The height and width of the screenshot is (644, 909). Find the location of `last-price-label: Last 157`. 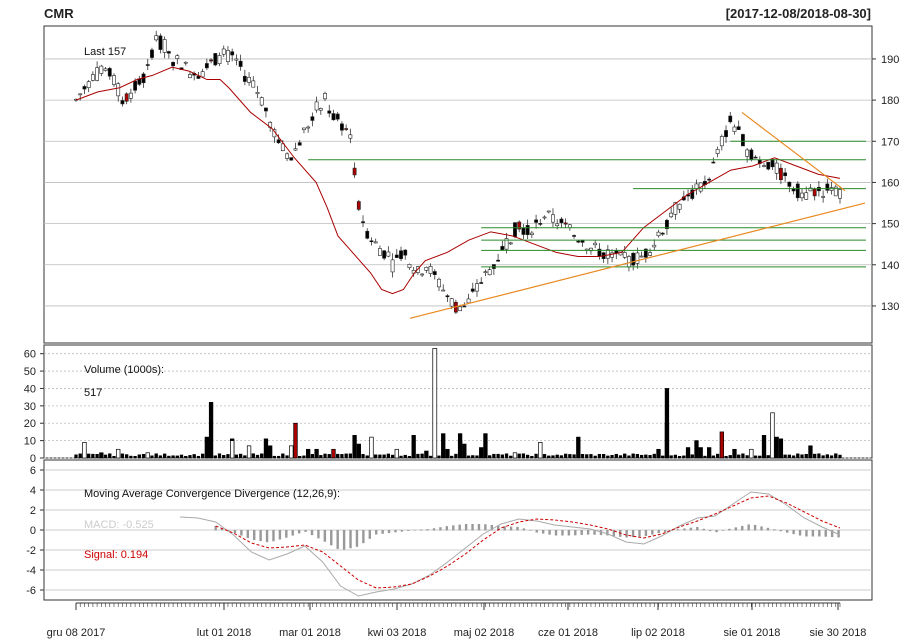

last-price-label: Last 157 is located at coordinates (105, 52).